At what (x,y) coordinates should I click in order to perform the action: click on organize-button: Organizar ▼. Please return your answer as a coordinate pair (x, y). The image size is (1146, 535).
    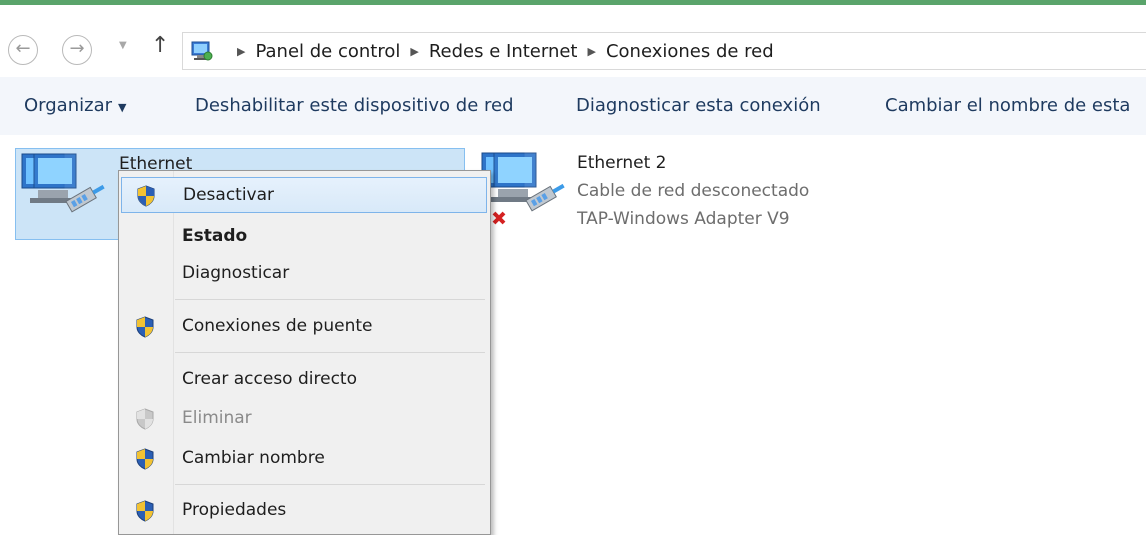
    Looking at the image, I should click on (75, 105).